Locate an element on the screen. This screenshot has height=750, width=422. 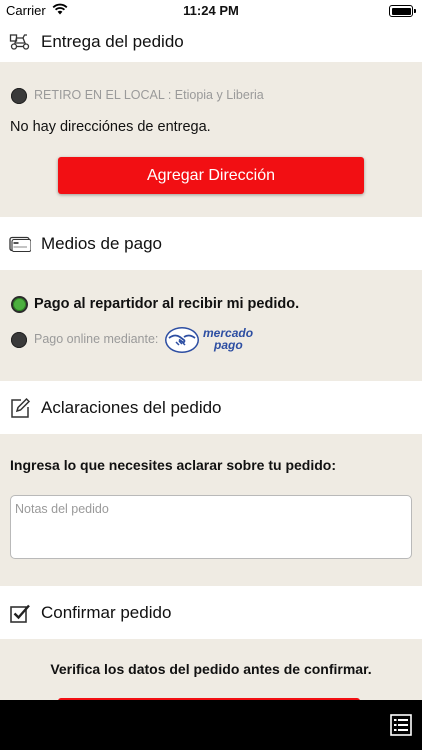
notes-section-header: Aclaraciones del pedido is located at coordinates (211, 407).